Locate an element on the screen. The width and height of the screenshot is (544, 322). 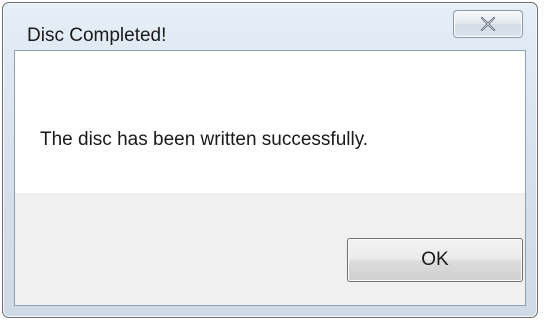
close-button is located at coordinates (488, 24).